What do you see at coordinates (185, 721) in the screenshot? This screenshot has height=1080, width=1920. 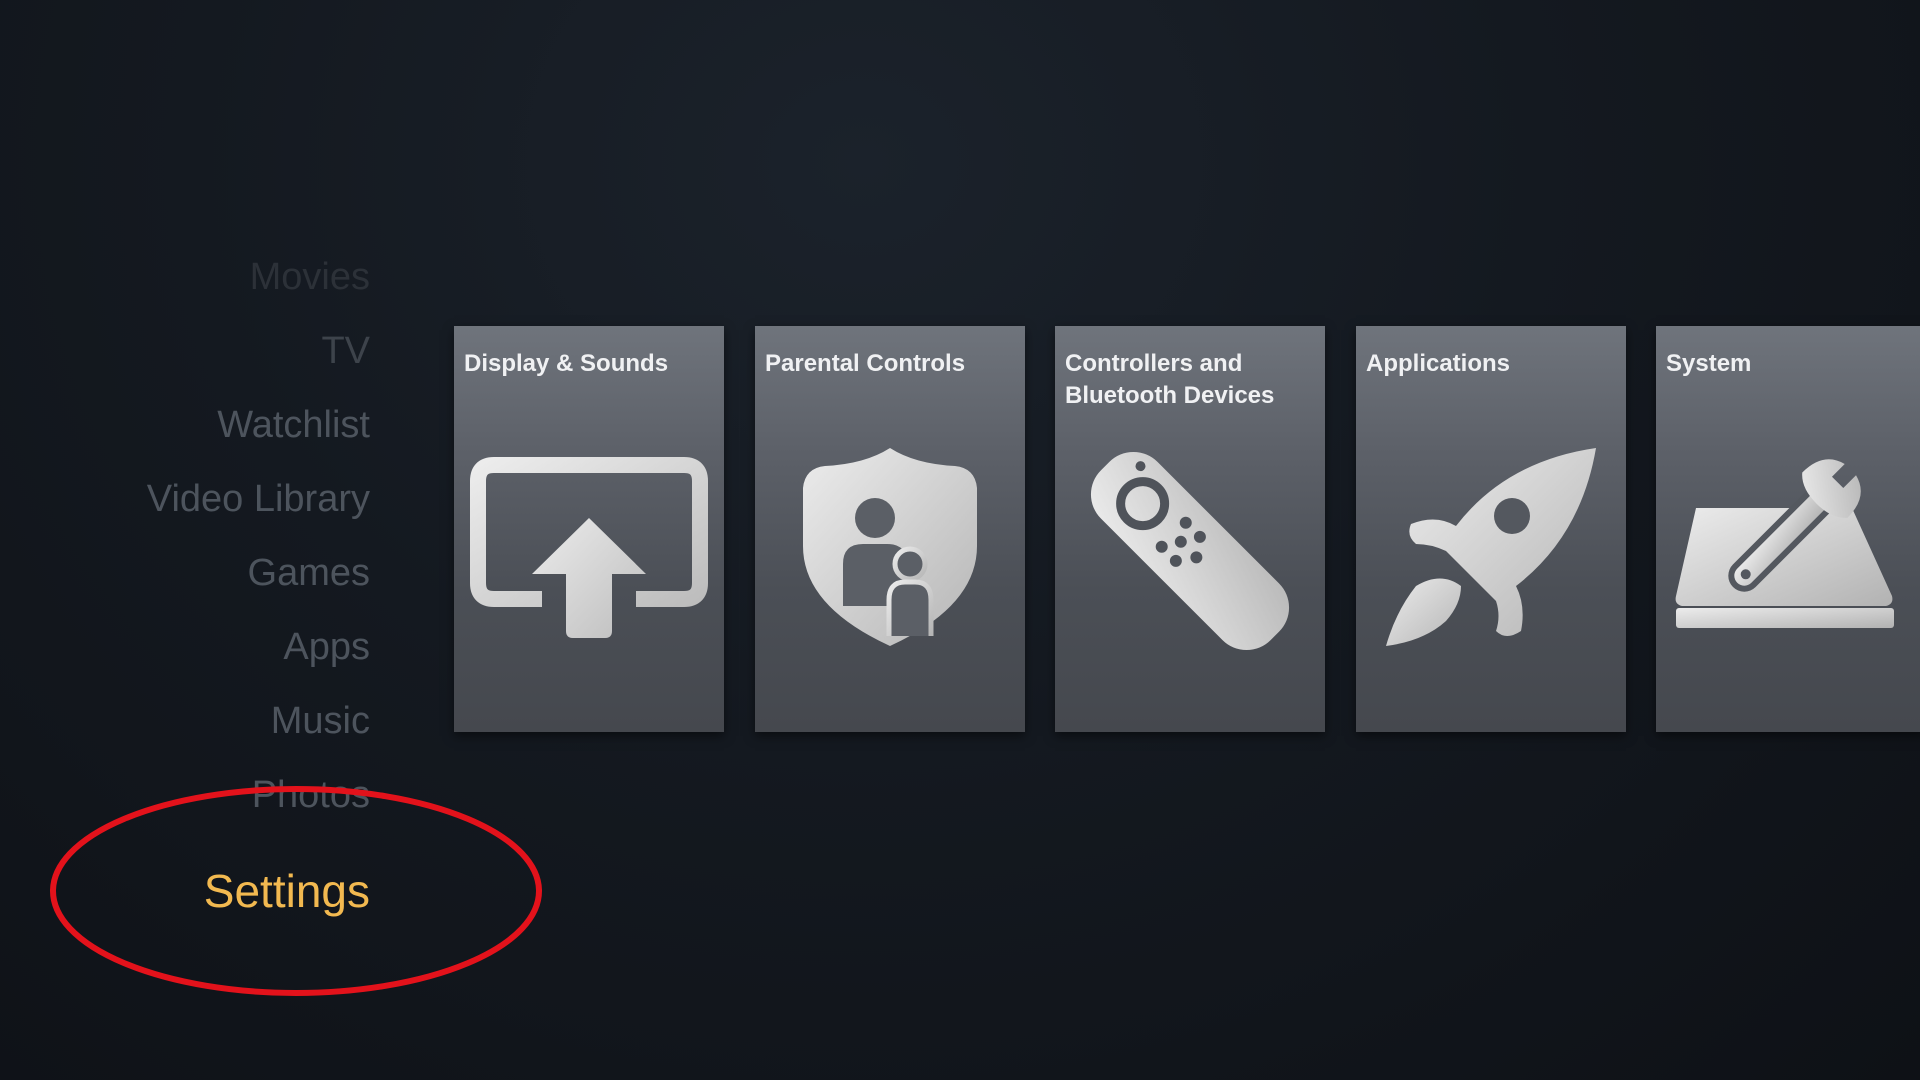 I see `menu-item-music: Music` at bounding box center [185, 721].